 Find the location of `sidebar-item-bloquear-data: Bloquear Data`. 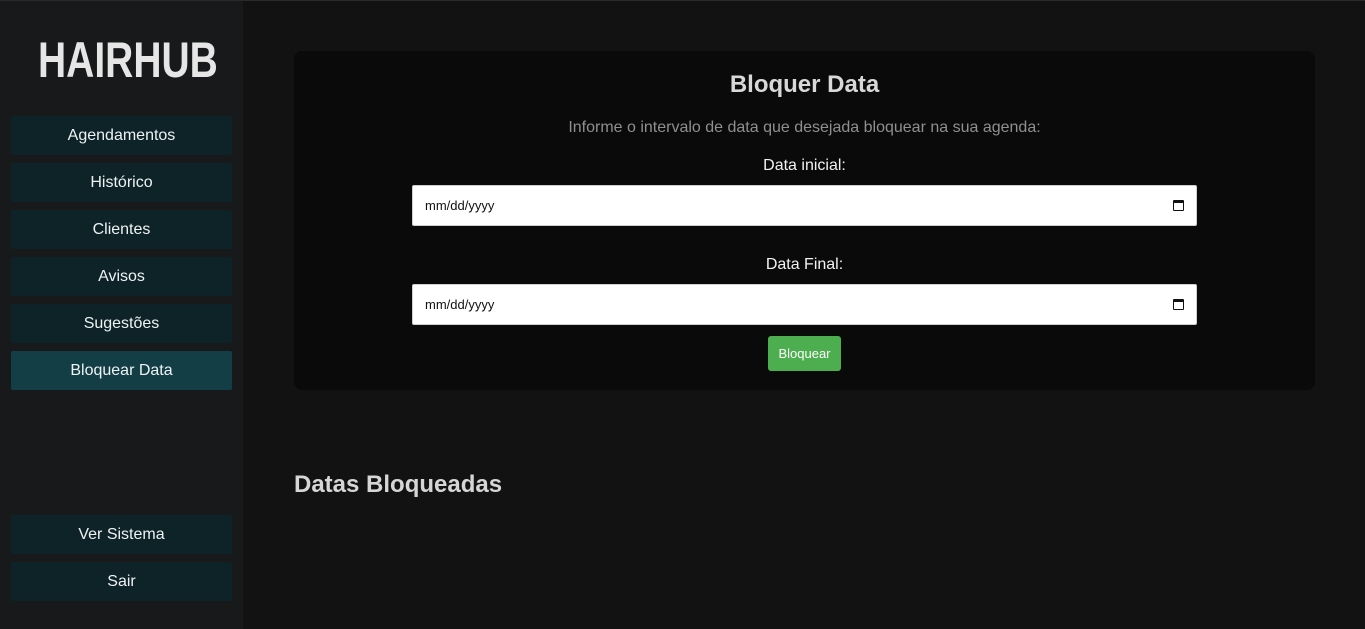

sidebar-item-bloquear-data: Bloquear Data is located at coordinates (121, 370).